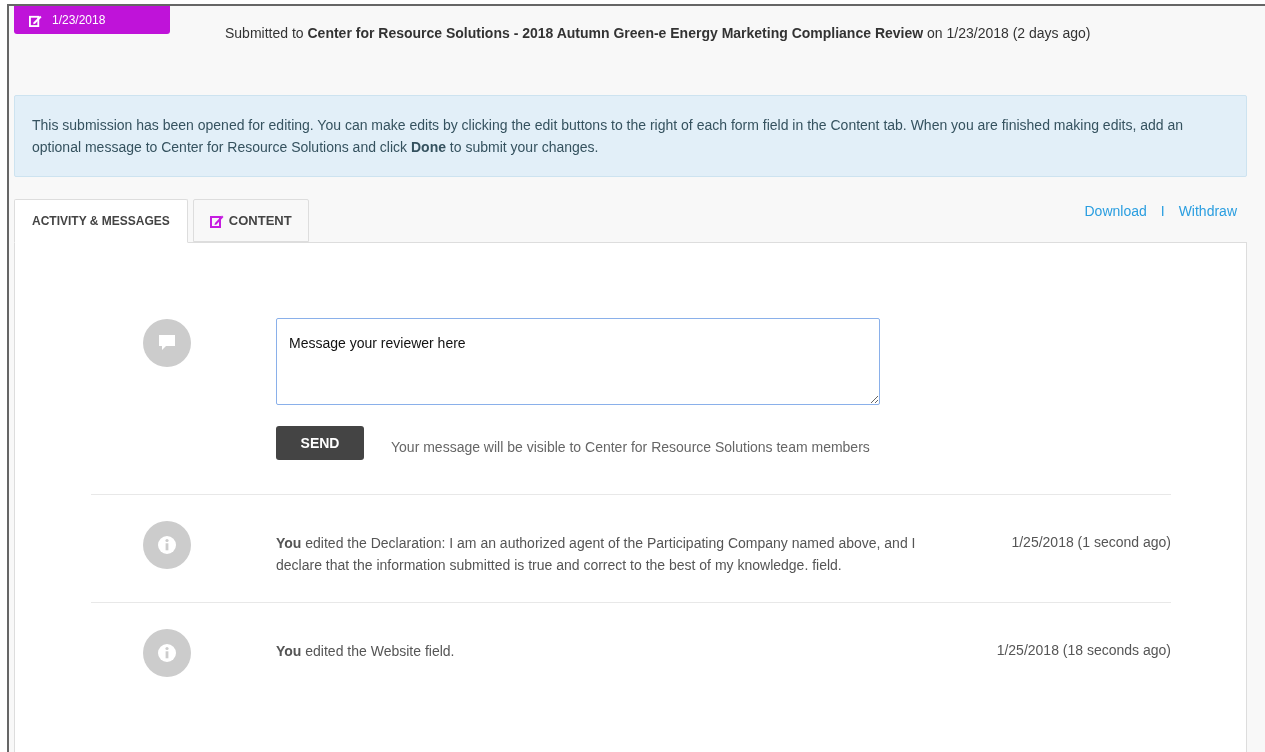 This screenshot has width=1265, height=752. I want to click on activity-text: You edited the Website field., so click(366, 651).